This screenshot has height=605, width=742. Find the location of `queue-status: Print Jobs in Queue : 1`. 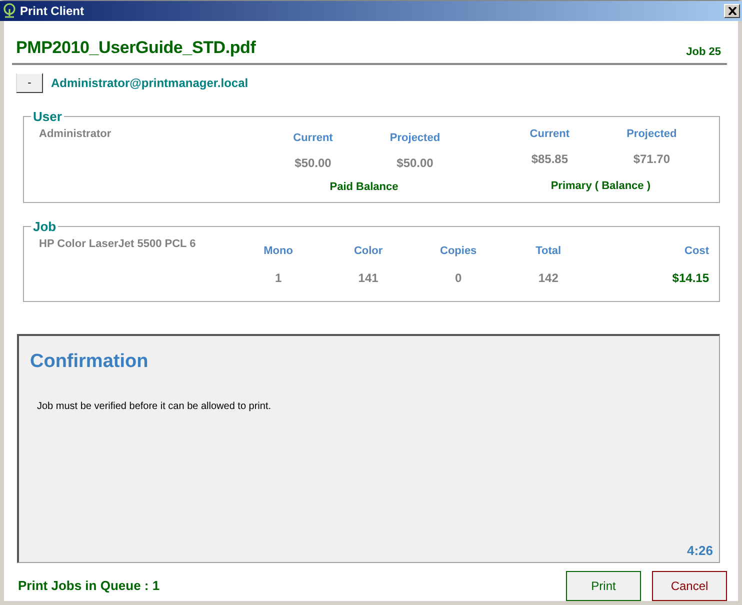

queue-status: Print Jobs in Queue : 1 is located at coordinates (89, 586).